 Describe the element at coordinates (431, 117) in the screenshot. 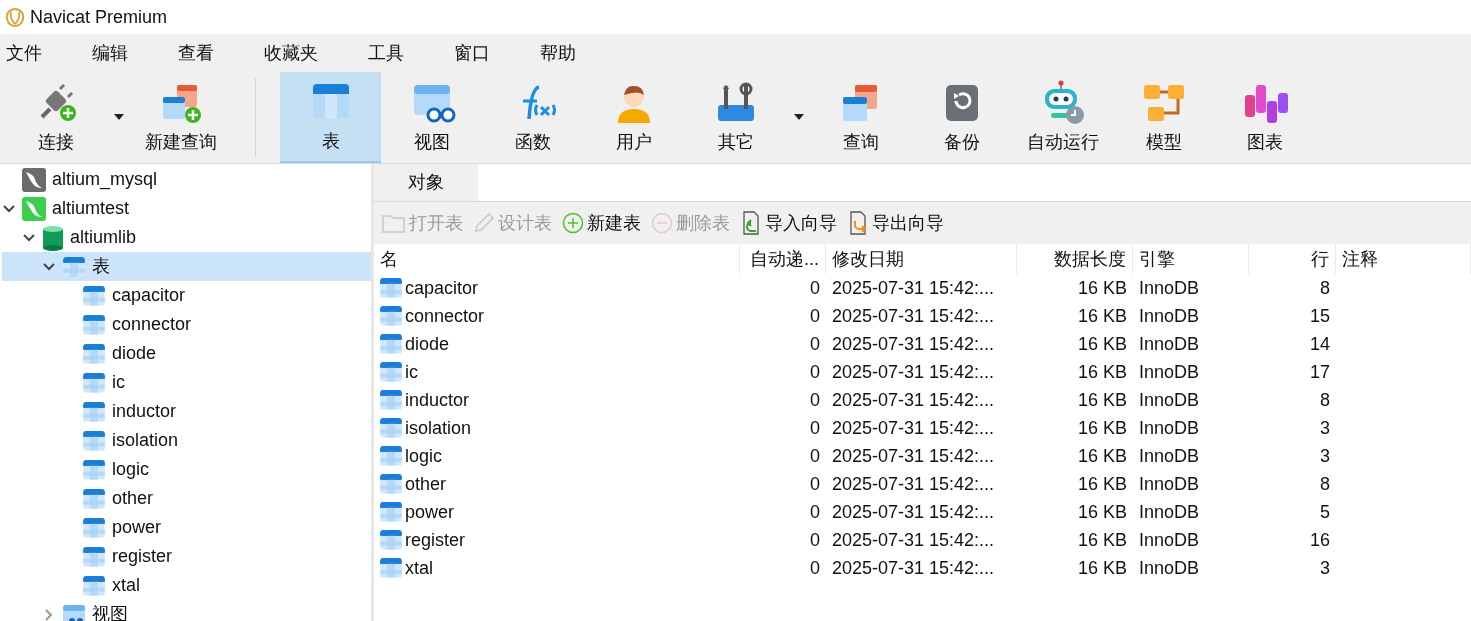

I see `toolbar-button: 视图` at that location.